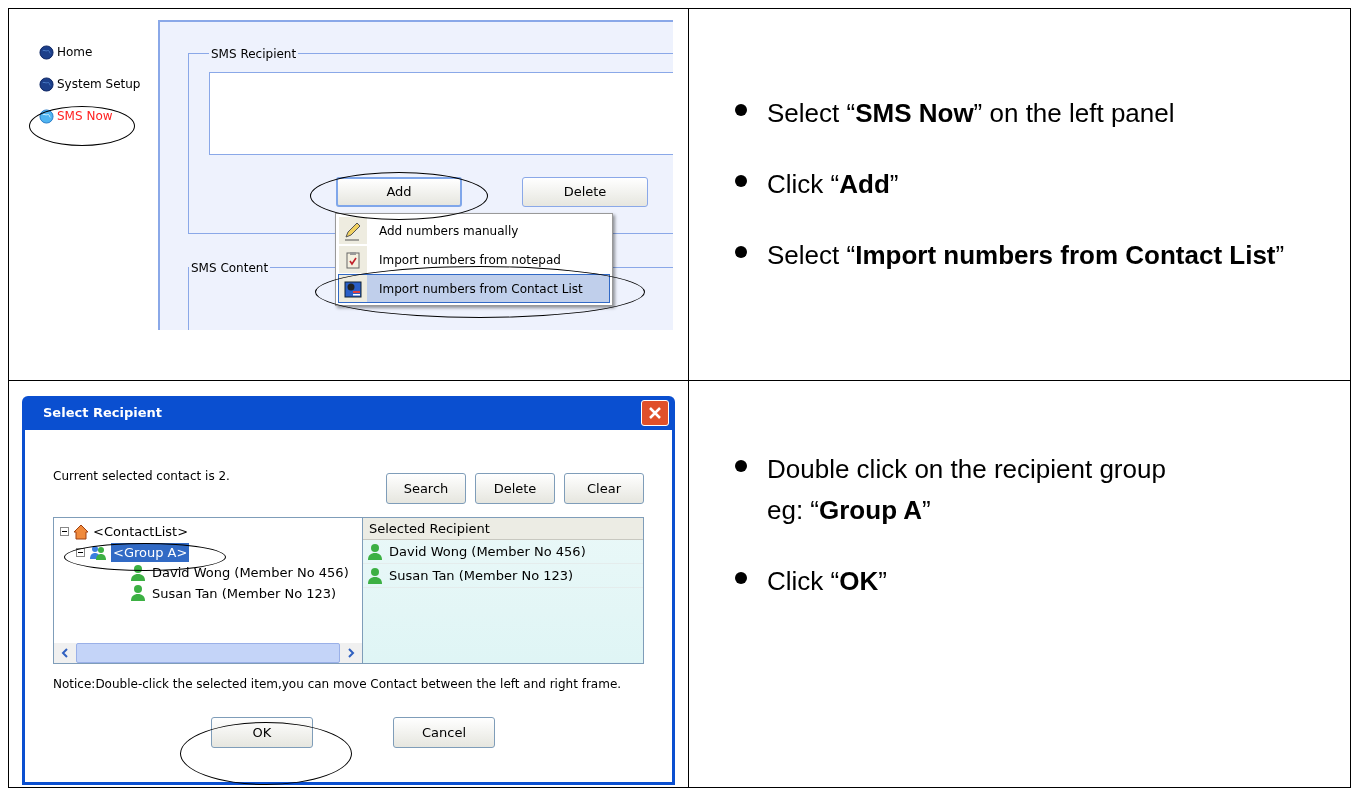 Image resolution: width=1359 pixels, height=796 pixels. I want to click on tree-item: Susan Tan (Member No 123), so click(244, 593).